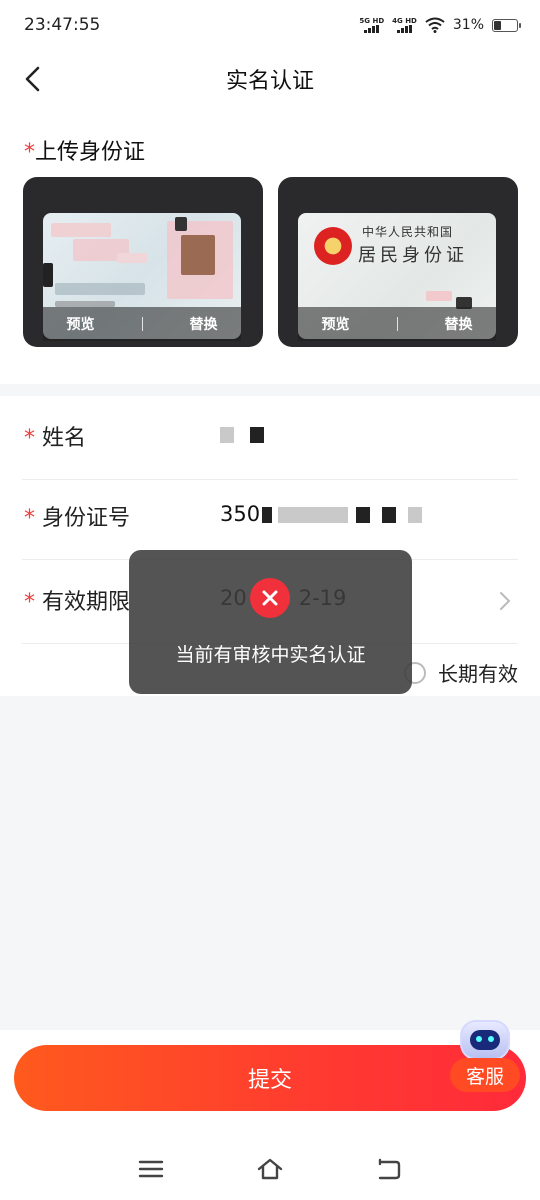  Describe the element at coordinates (62, 25) in the screenshot. I see `status-time: 23:47:55` at that location.